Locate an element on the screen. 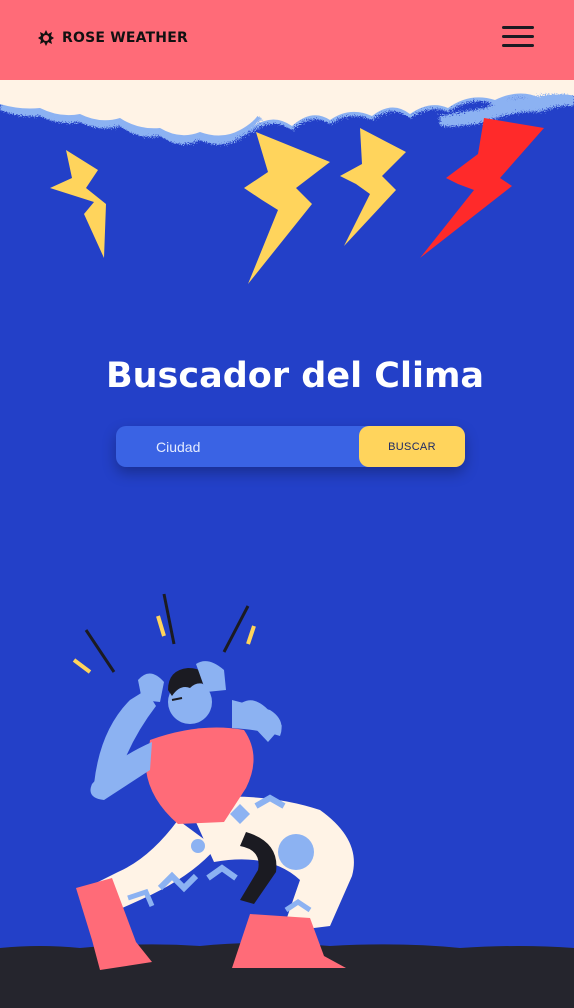 The height and width of the screenshot is (1008, 574). search-button: BUSCAR is located at coordinates (412, 446).